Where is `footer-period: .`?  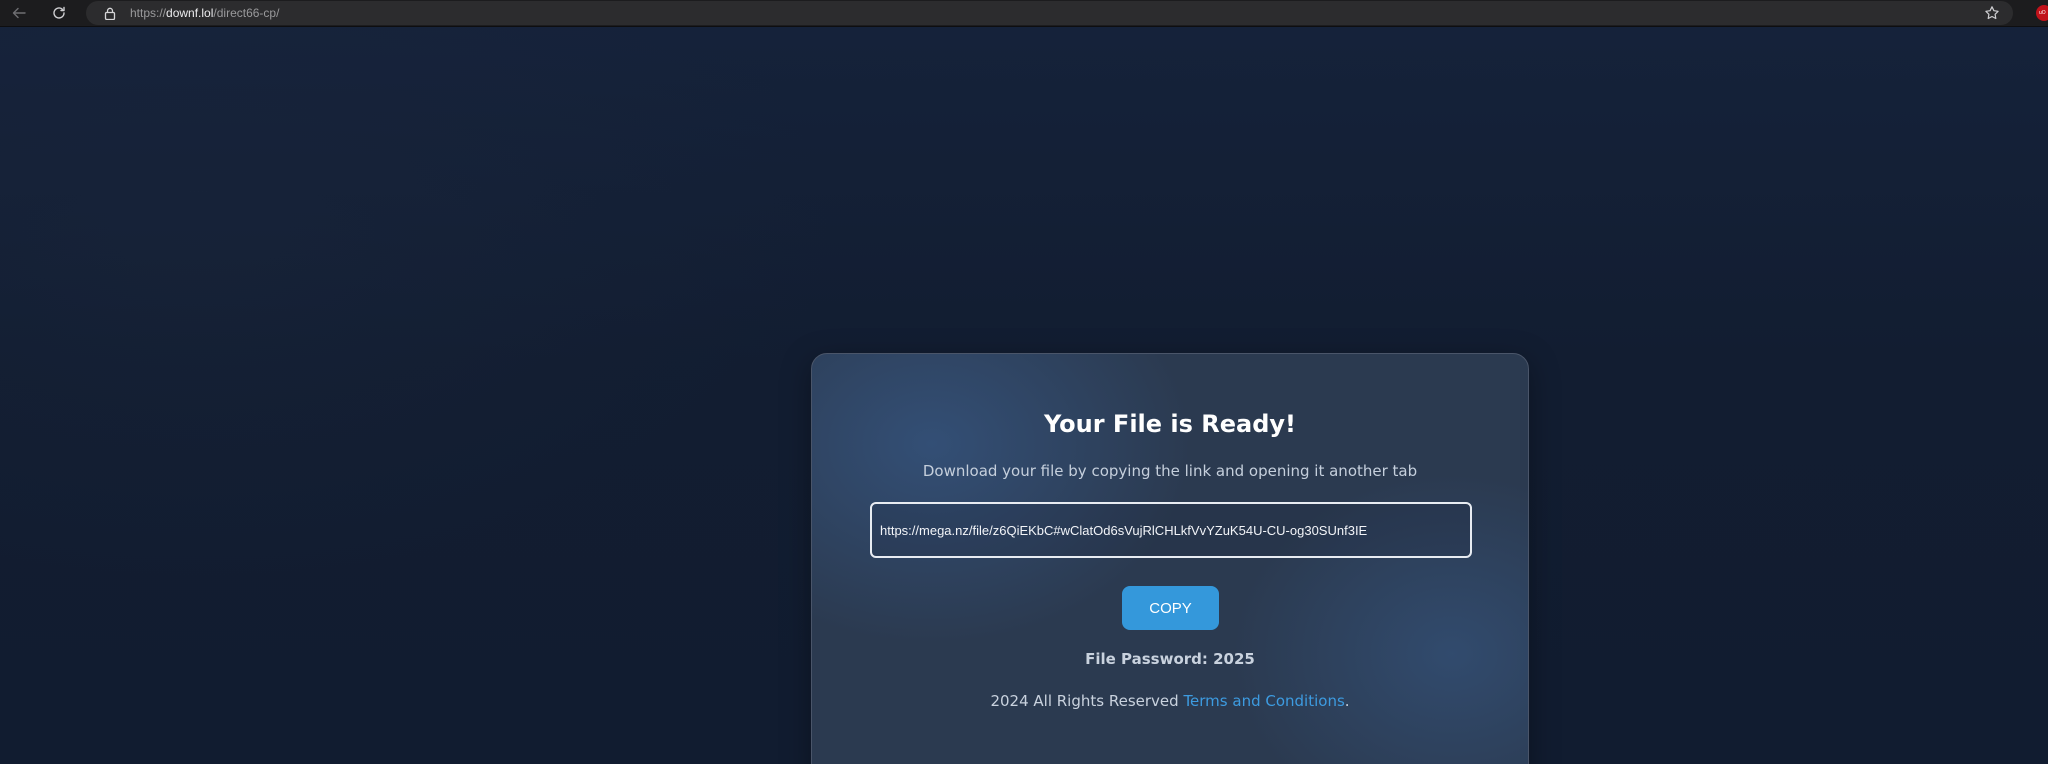 footer-period: . is located at coordinates (1347, 701).